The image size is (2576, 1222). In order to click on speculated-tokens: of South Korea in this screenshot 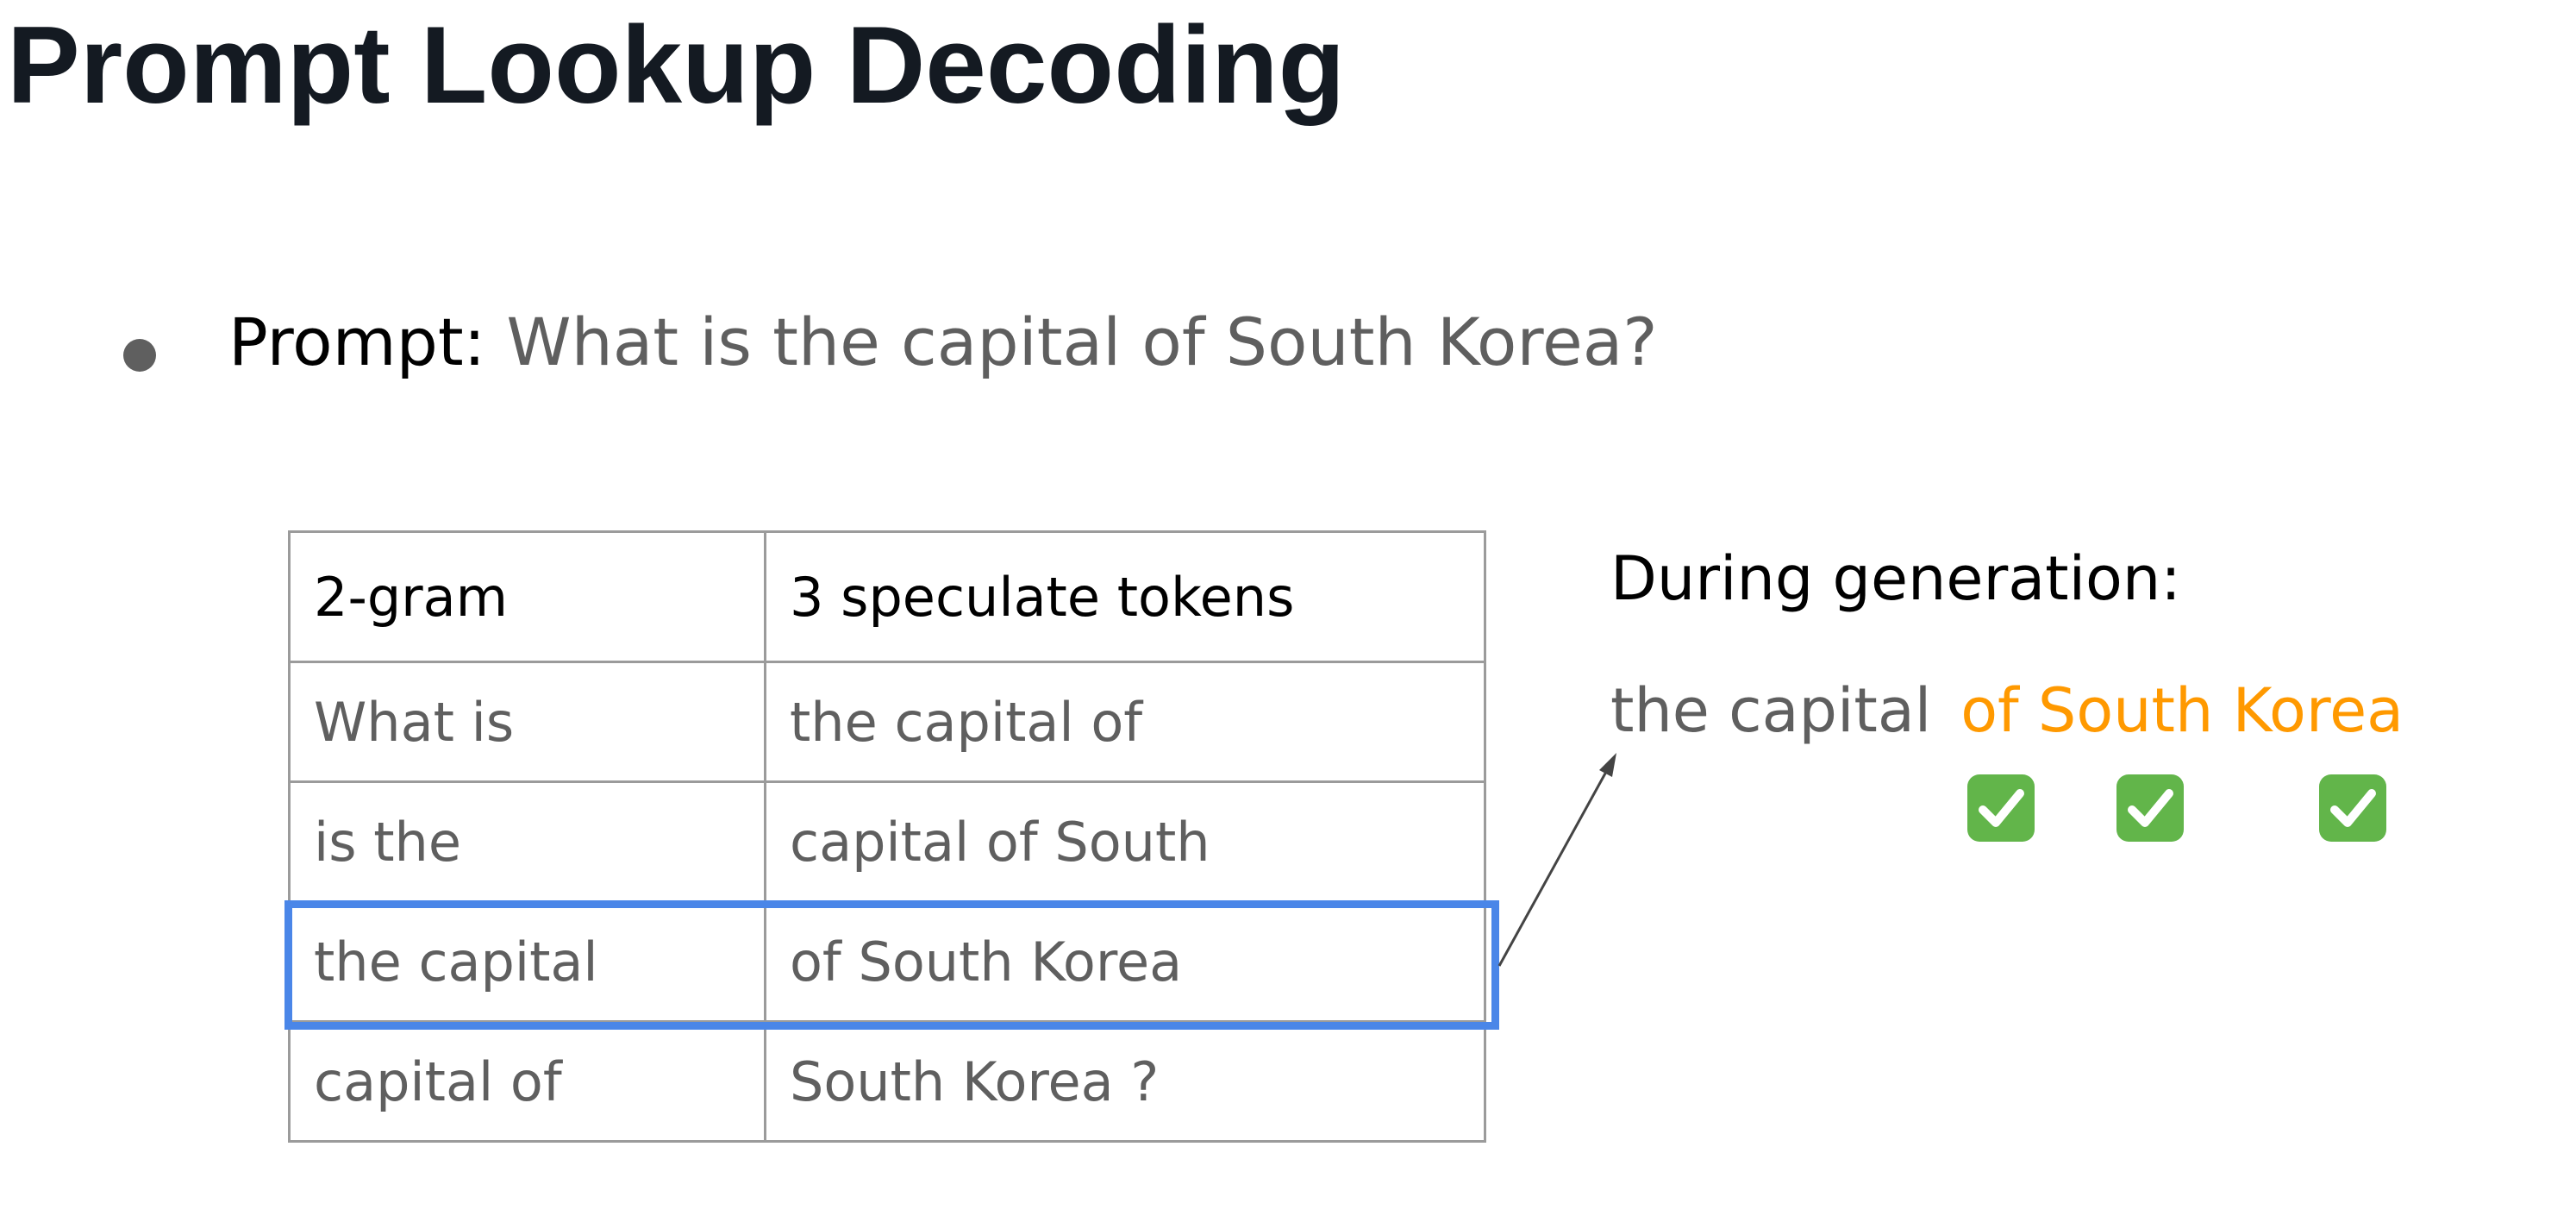, I will do `click(2182, 710)`.